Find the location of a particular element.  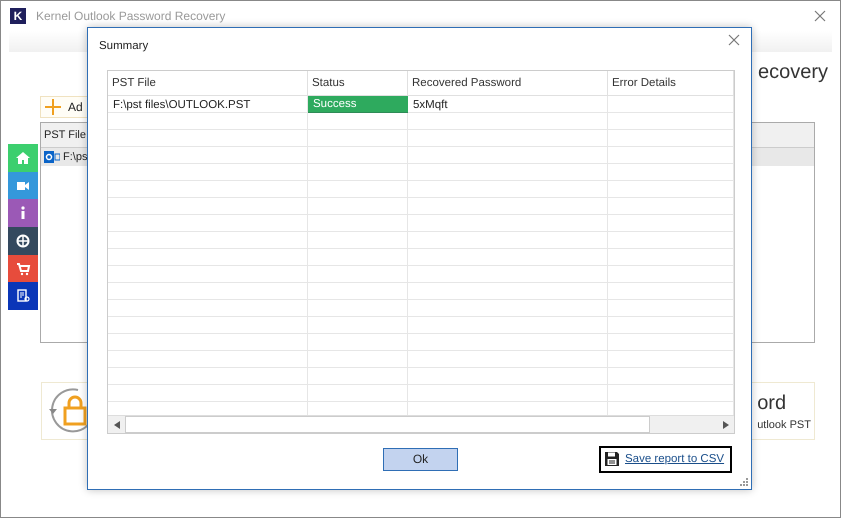

save-report-link: Save report to CSV is located at coordinates (665, 459).